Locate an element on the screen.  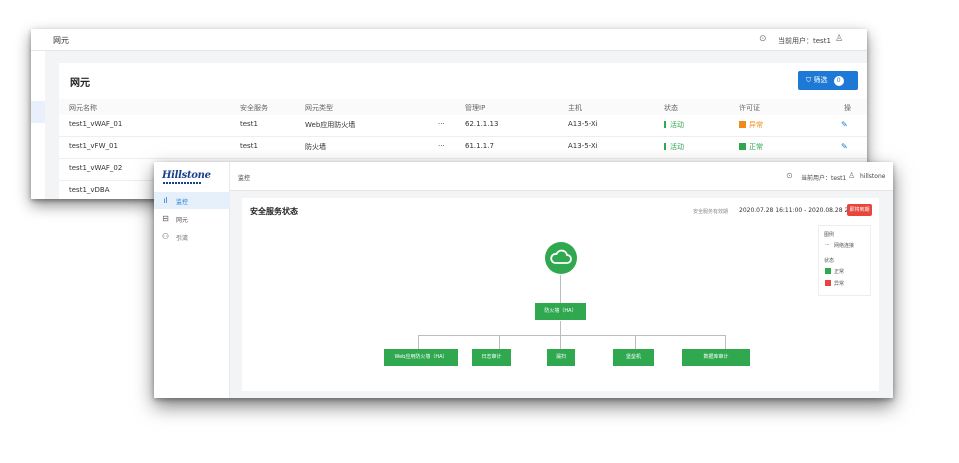
vuln-scan-node: 漏扫 is located at coordinates (561, 357).